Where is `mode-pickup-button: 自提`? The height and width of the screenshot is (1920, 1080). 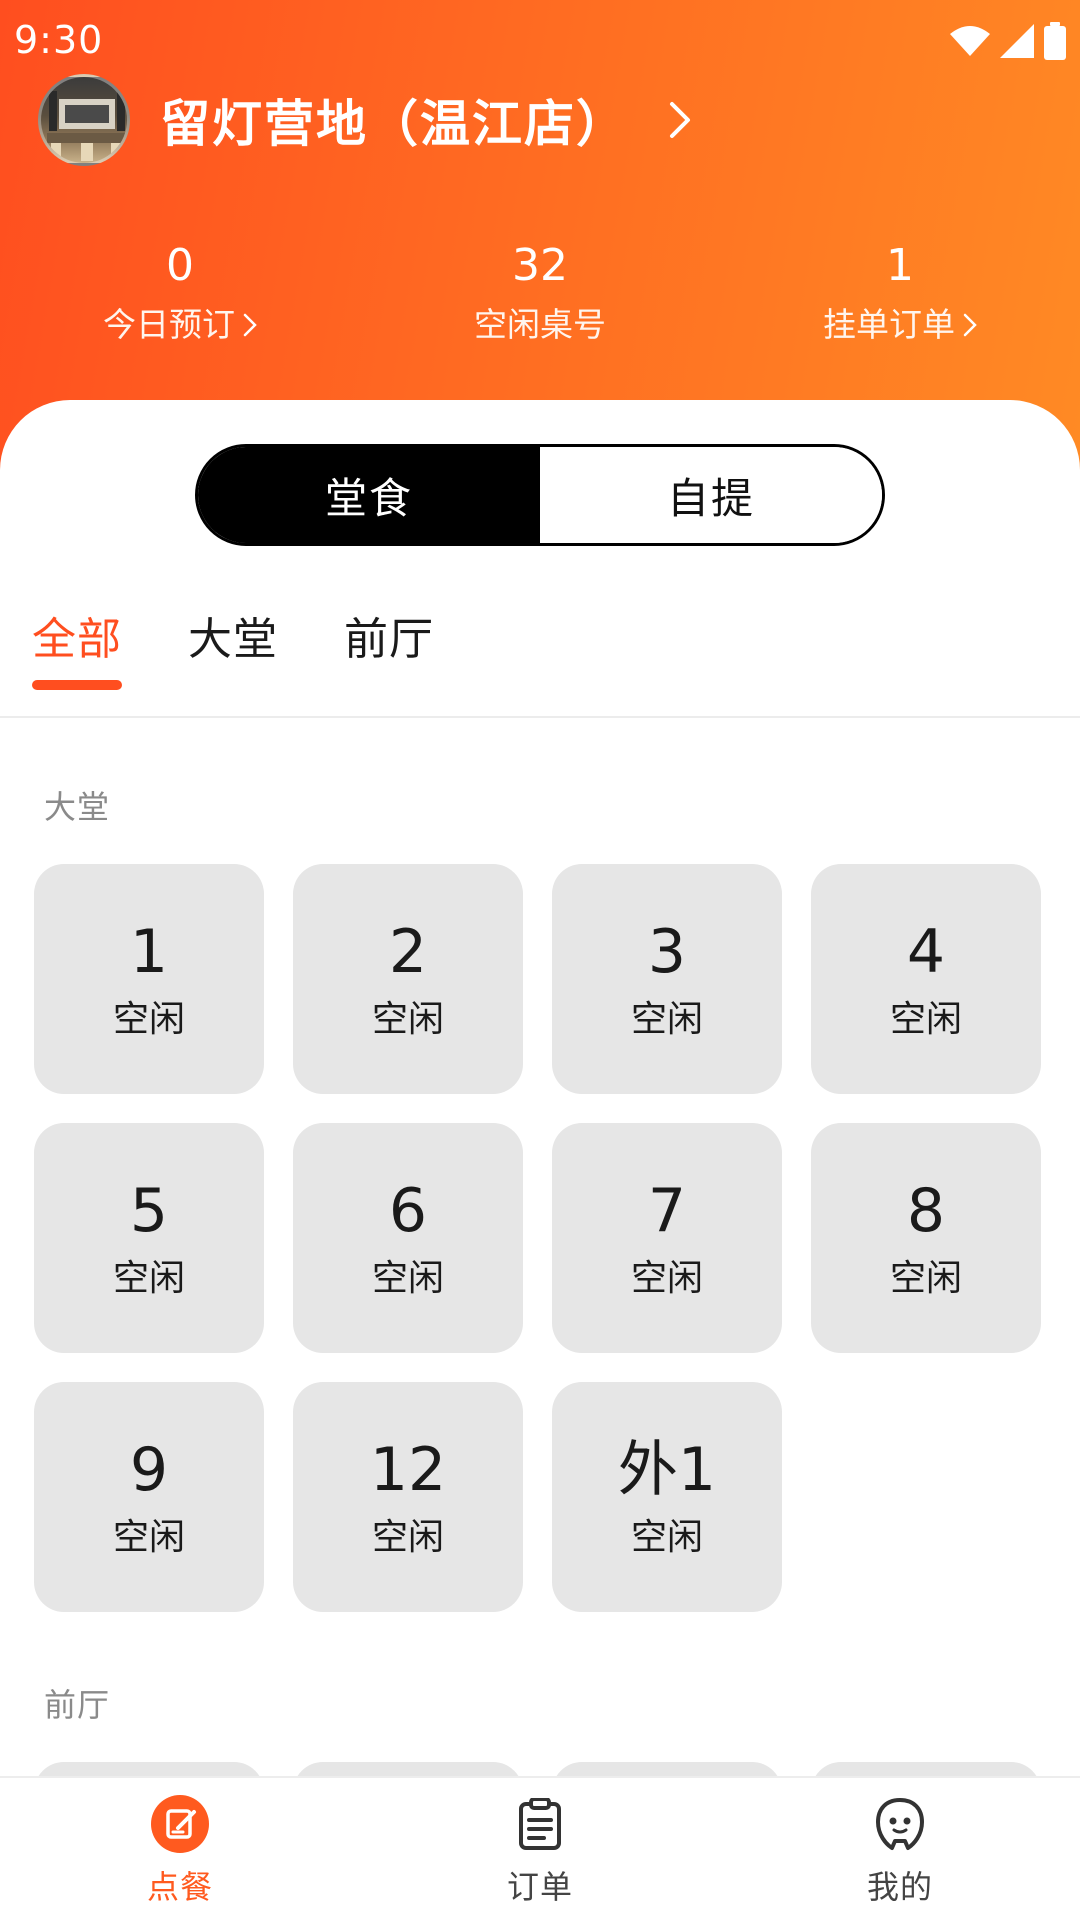 mode-pickup-button: 自提 is located at coordinates (711, 495).